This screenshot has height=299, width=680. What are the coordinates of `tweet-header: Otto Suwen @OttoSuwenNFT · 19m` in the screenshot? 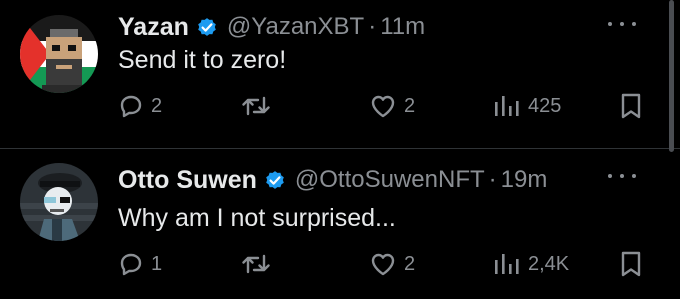 It's located at (332, 180).